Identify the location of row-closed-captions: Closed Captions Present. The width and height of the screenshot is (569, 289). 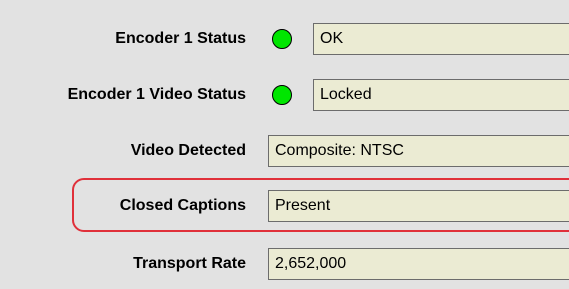
(284, 206).